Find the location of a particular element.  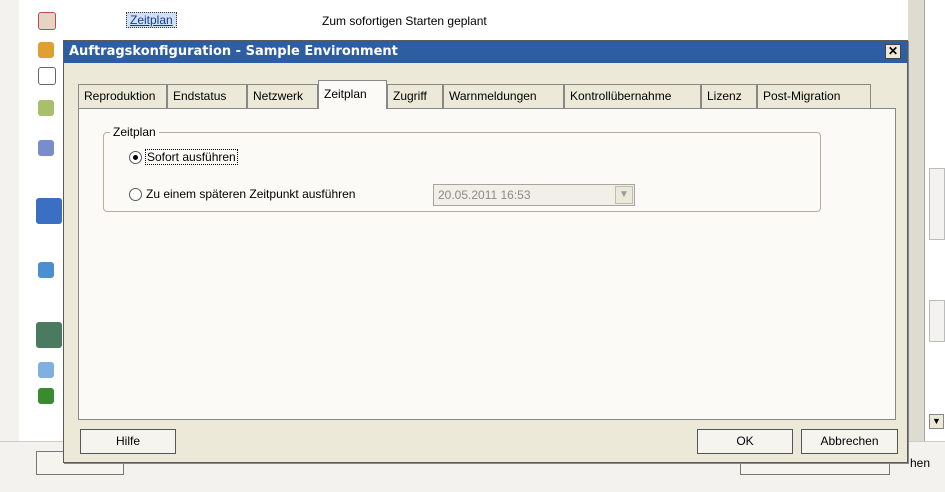

datetime-picker: 20.05.2011 16:53 ▼ is located at coordinates (534, 195).